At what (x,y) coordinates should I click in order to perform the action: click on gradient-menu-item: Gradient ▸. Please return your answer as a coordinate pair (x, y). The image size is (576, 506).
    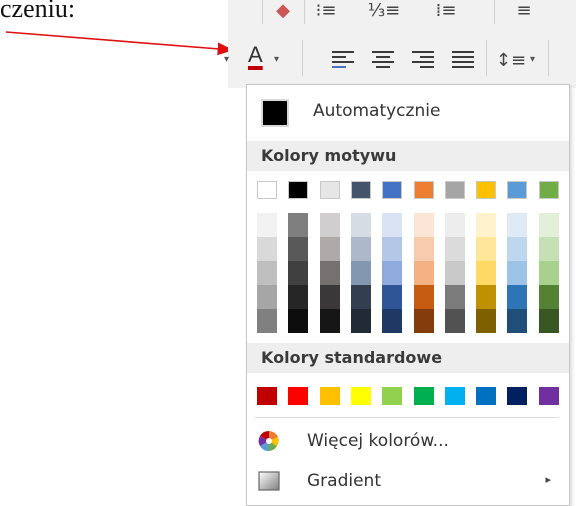
    Looking at the image, I should click on (408, 481).